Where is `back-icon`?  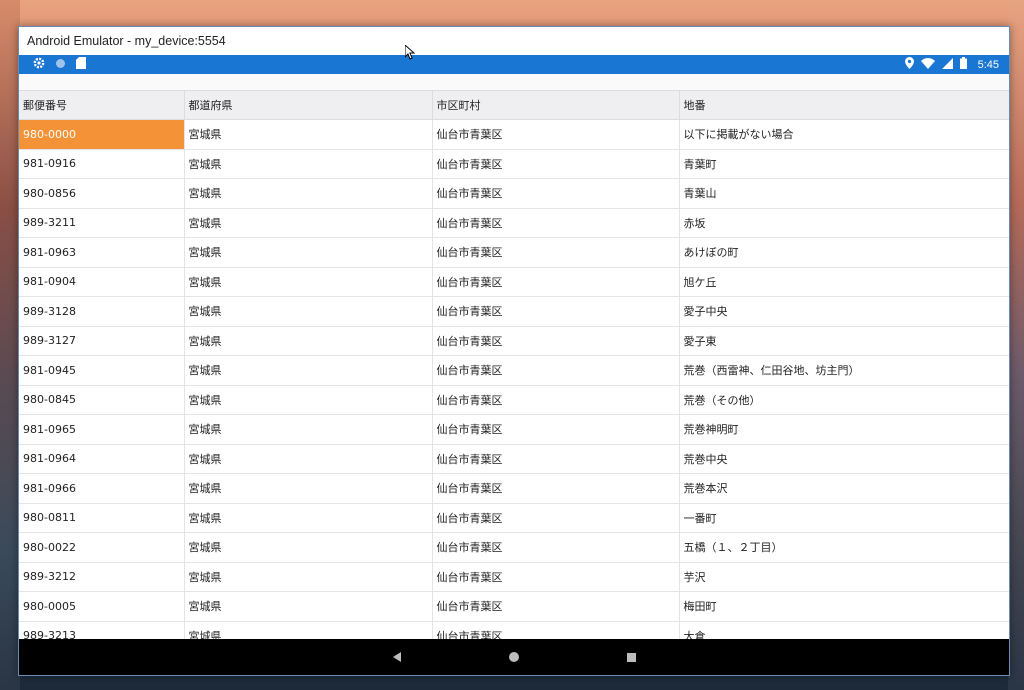 back-icon is located at coordinates (396, 657).